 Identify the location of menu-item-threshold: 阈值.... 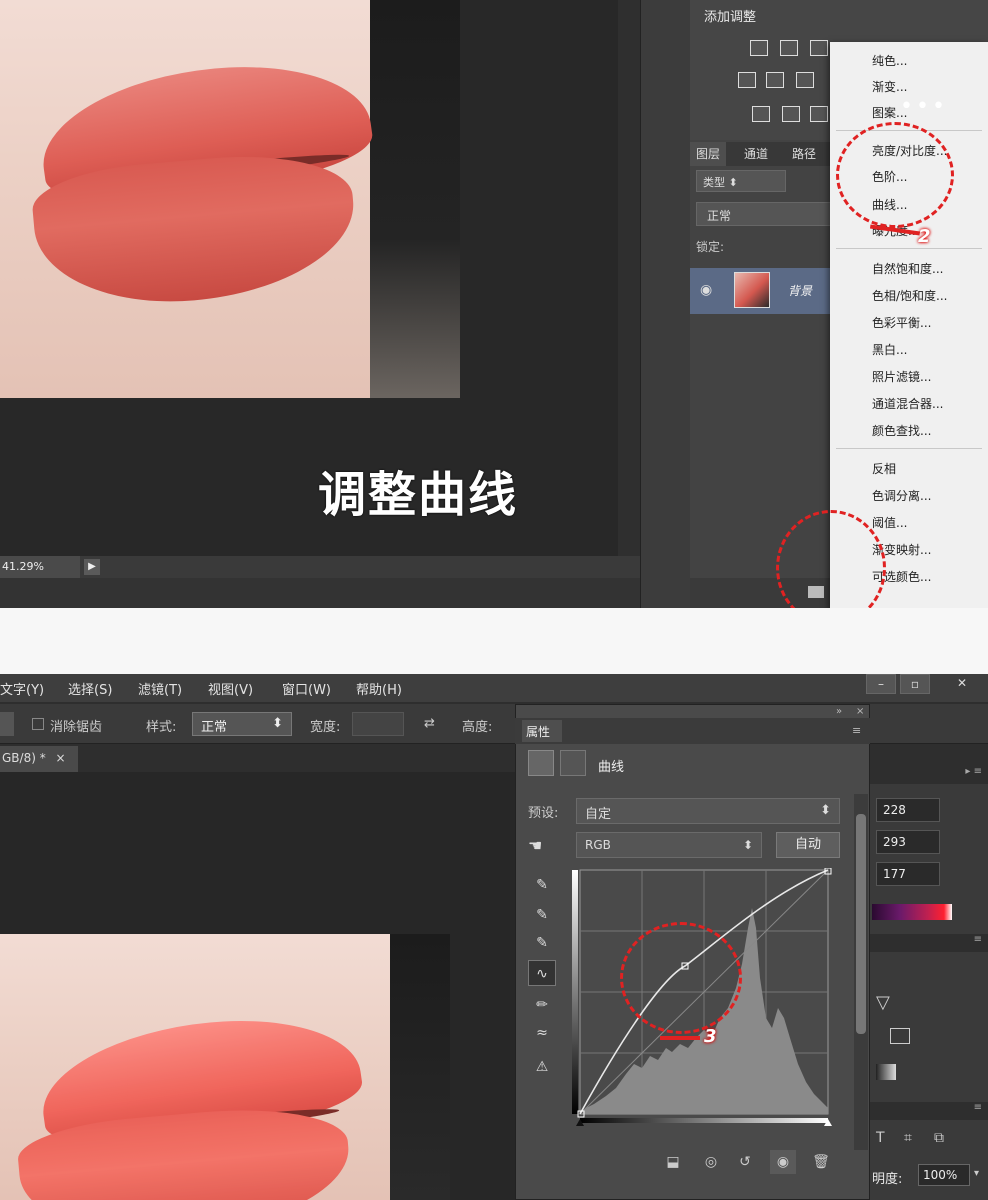
(889, 522).